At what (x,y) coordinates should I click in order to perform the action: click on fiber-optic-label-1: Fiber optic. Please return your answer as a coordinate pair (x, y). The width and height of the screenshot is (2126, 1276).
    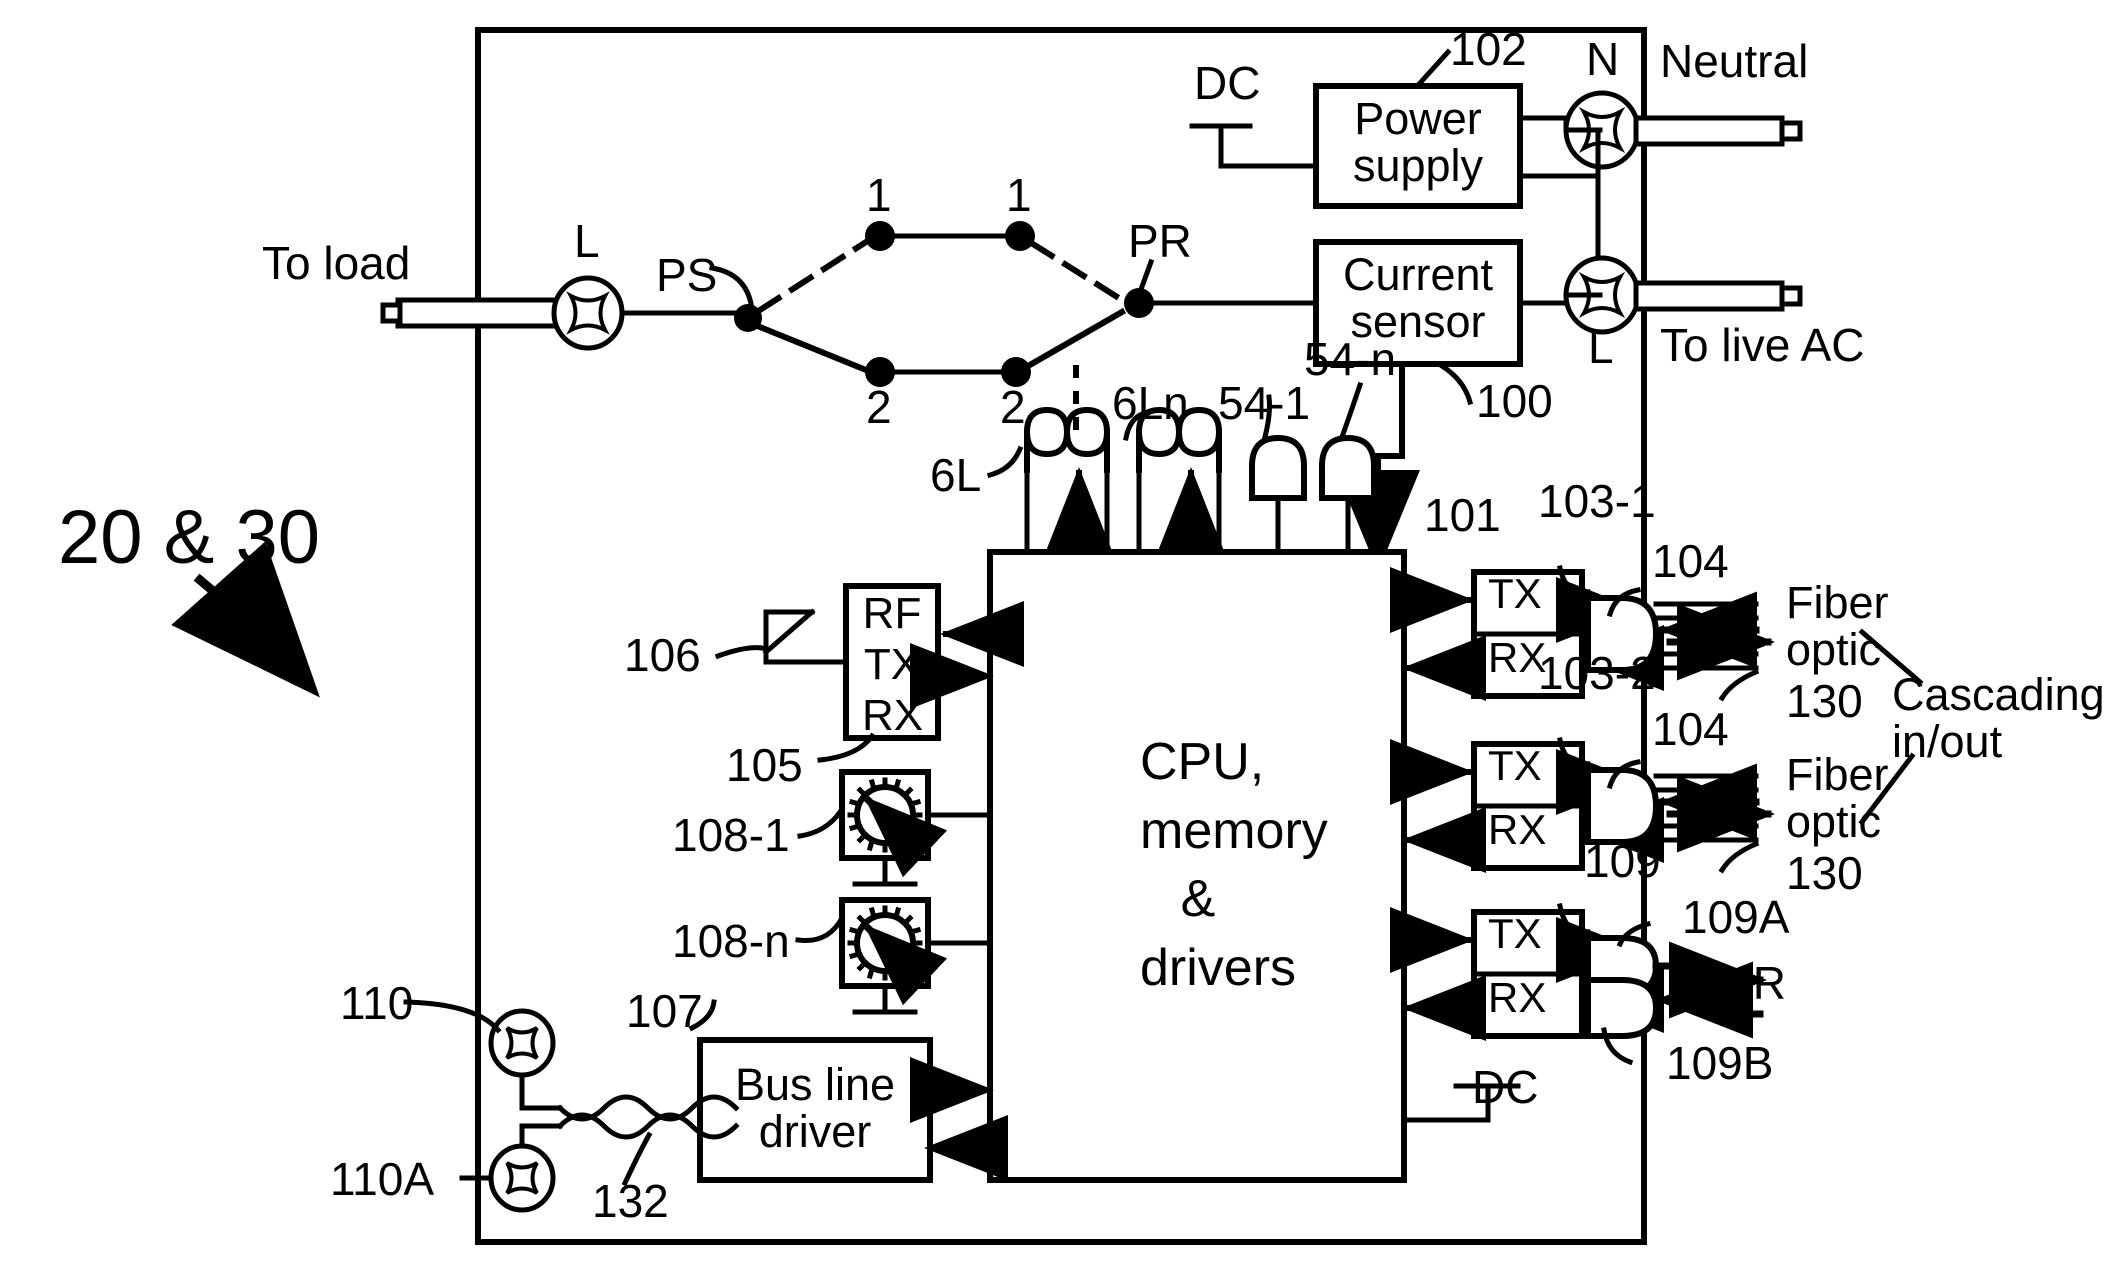
    Looking at the image, I should click on (1837, 626).